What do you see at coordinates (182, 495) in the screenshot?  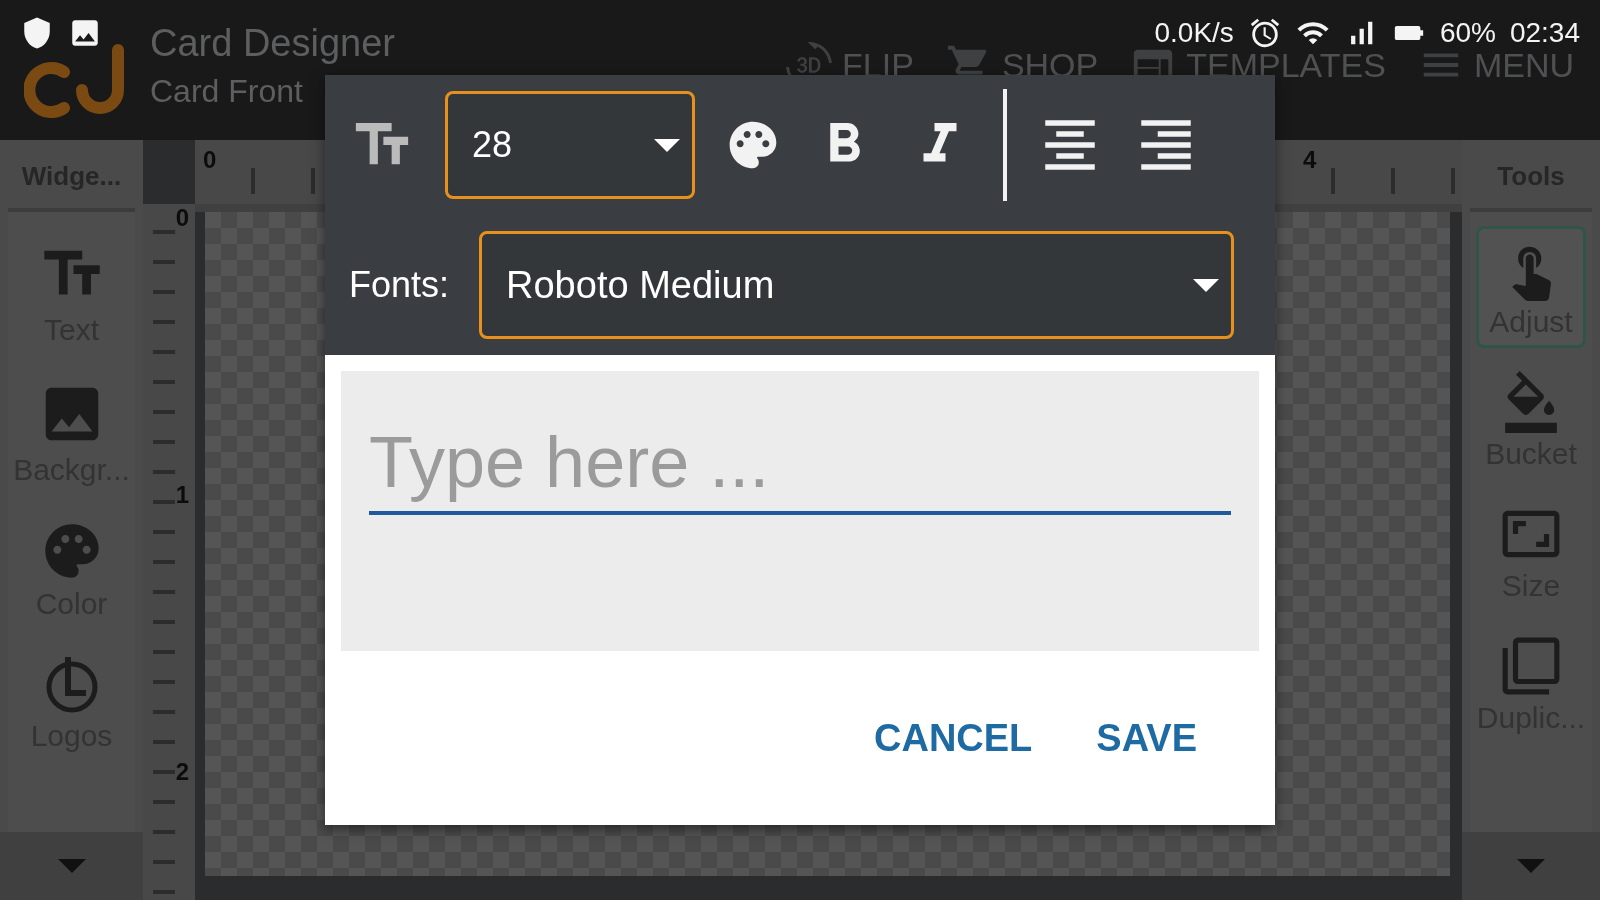 I see `ruler-label: 1` at bounding box center [182, 495].